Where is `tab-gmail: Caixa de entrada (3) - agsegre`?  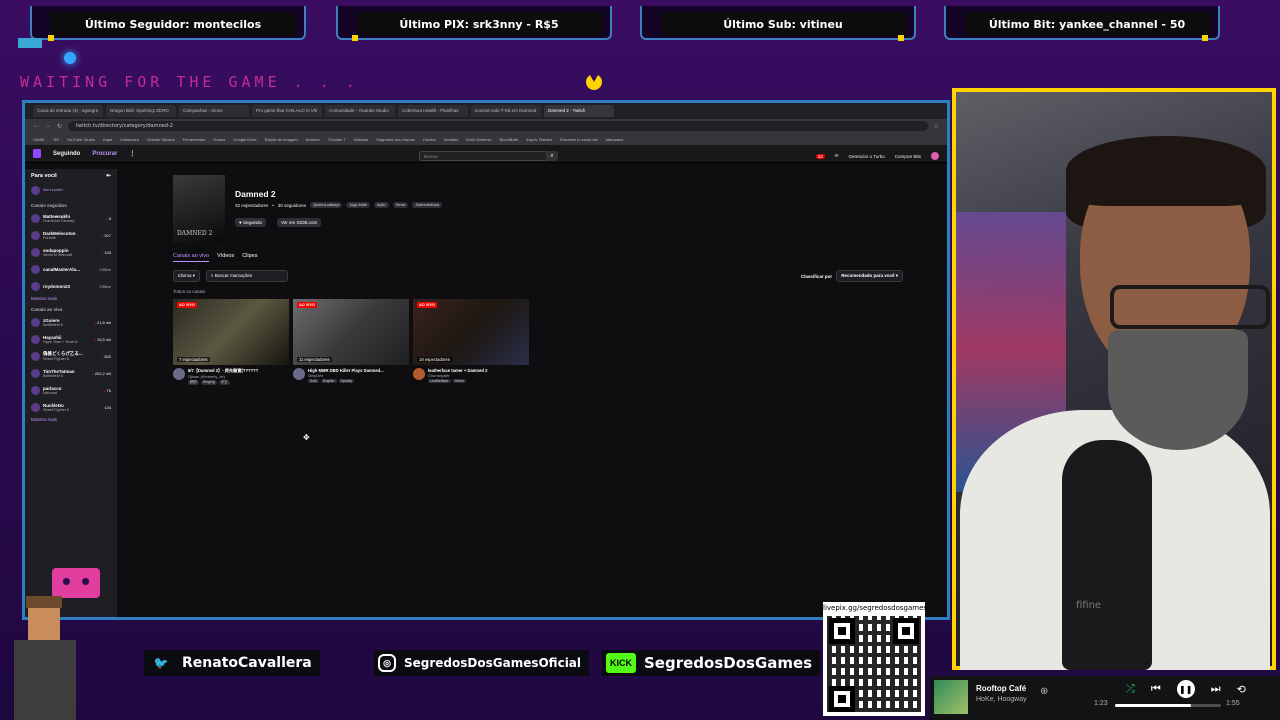 tab-gmail: Caixa de entrada (3) - agsegre is located at coordinates (68, 111).